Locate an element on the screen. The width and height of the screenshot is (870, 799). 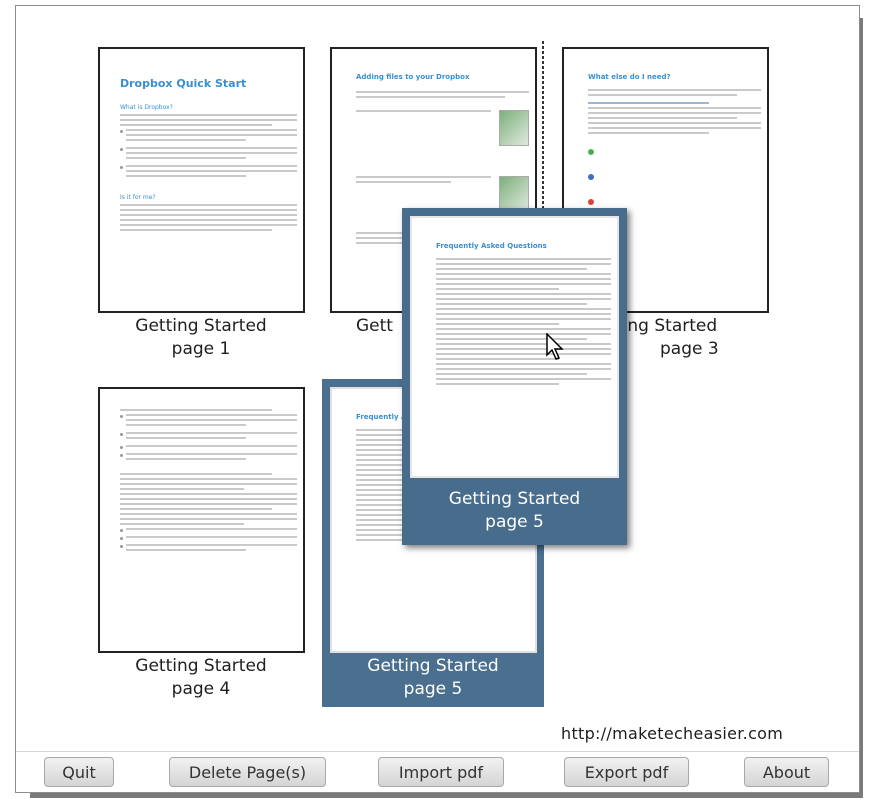
quit-button: Quit is located at coordinates (79, 772).